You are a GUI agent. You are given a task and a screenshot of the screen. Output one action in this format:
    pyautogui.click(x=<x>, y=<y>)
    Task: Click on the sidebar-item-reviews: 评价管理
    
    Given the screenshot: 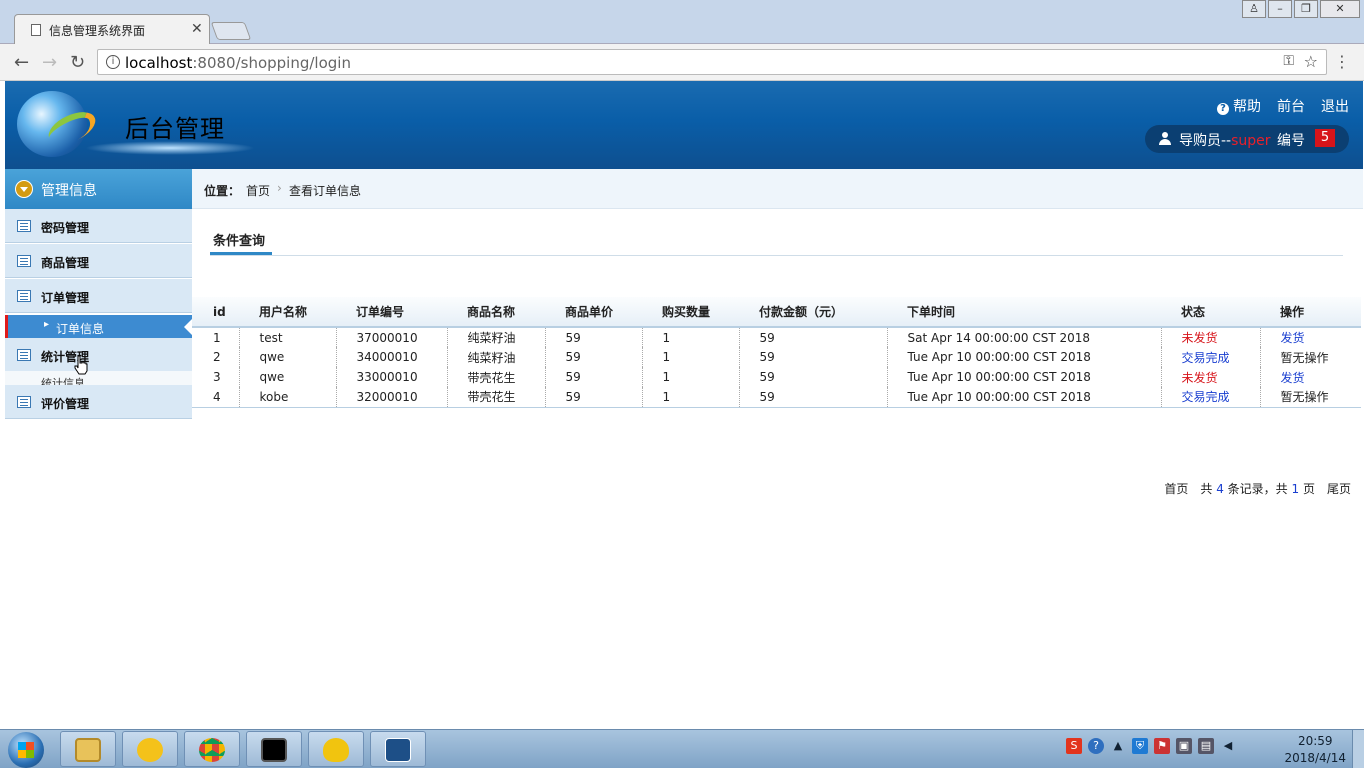 What is the action you would take?
    pyautogui.click(x=98, y=402)
    